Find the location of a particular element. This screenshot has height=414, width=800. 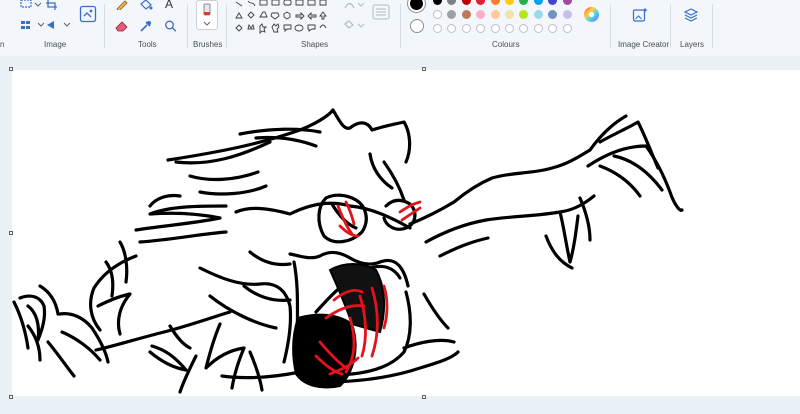

brush-button is located at coordinates (207, 15).